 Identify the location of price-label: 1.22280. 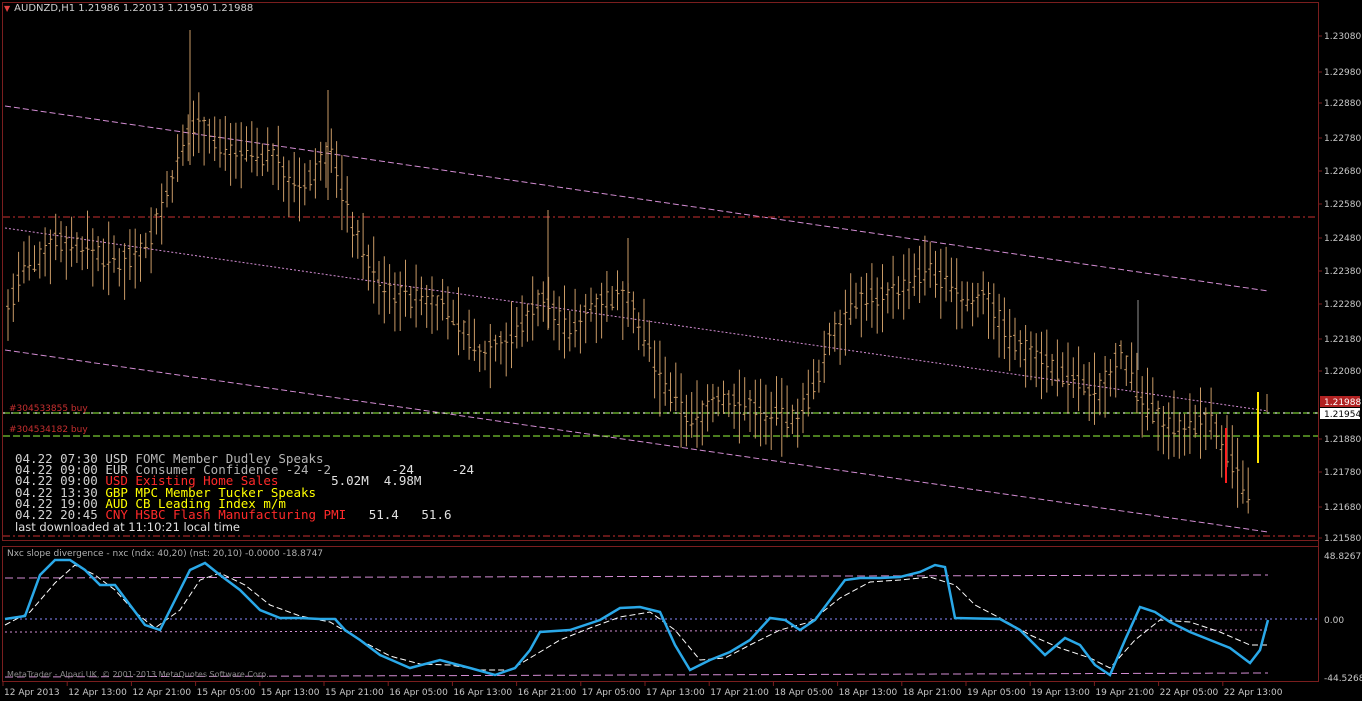
(1342, 305).